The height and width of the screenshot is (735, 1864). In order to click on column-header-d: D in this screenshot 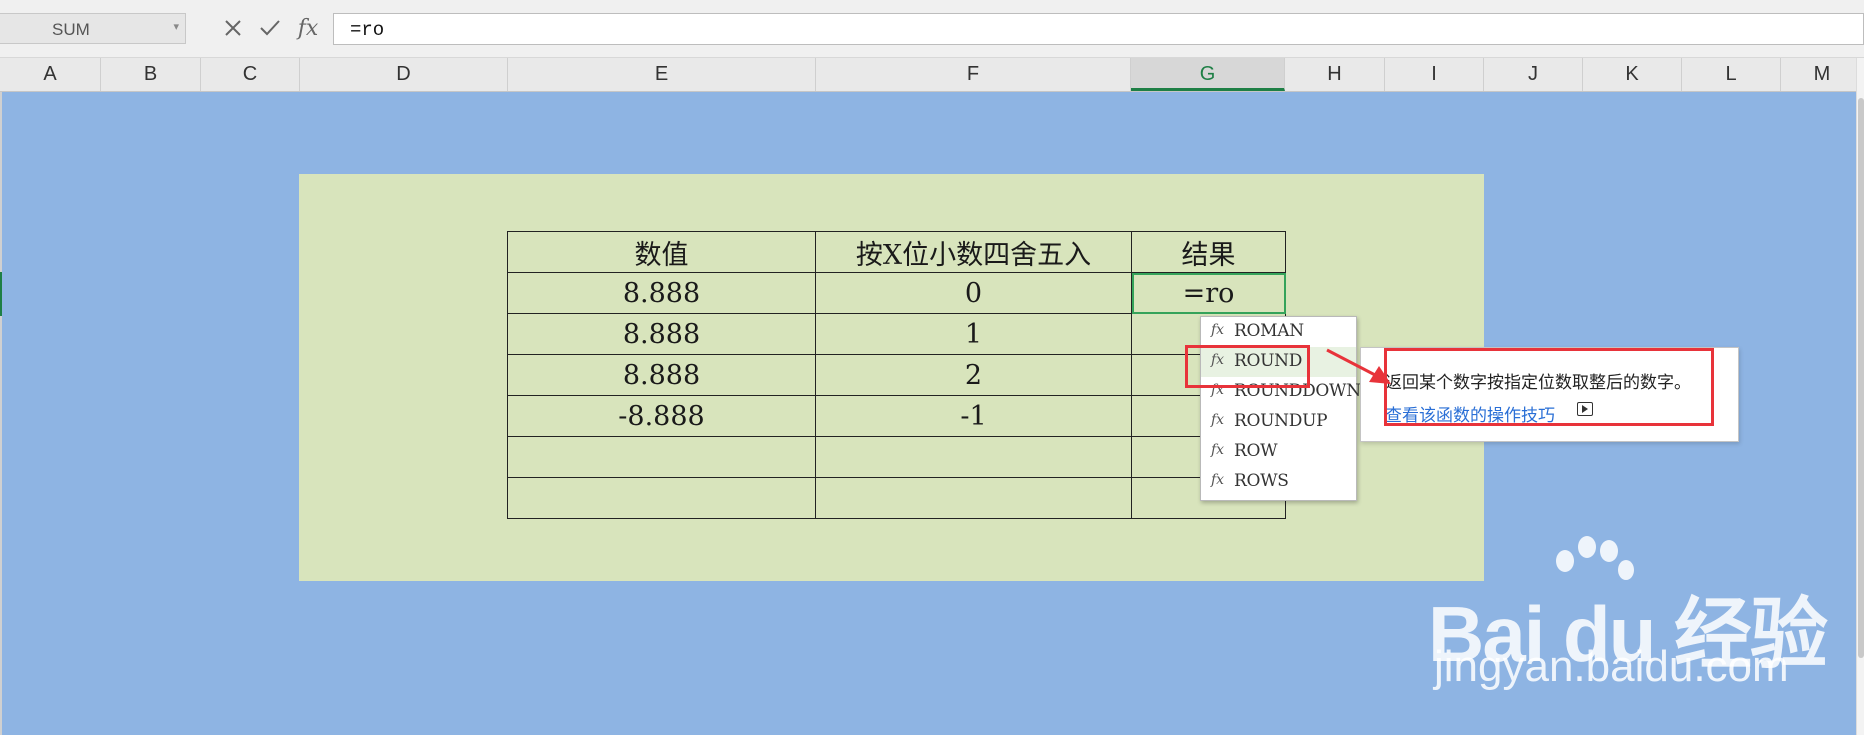, I will do `click(404, 74)`.